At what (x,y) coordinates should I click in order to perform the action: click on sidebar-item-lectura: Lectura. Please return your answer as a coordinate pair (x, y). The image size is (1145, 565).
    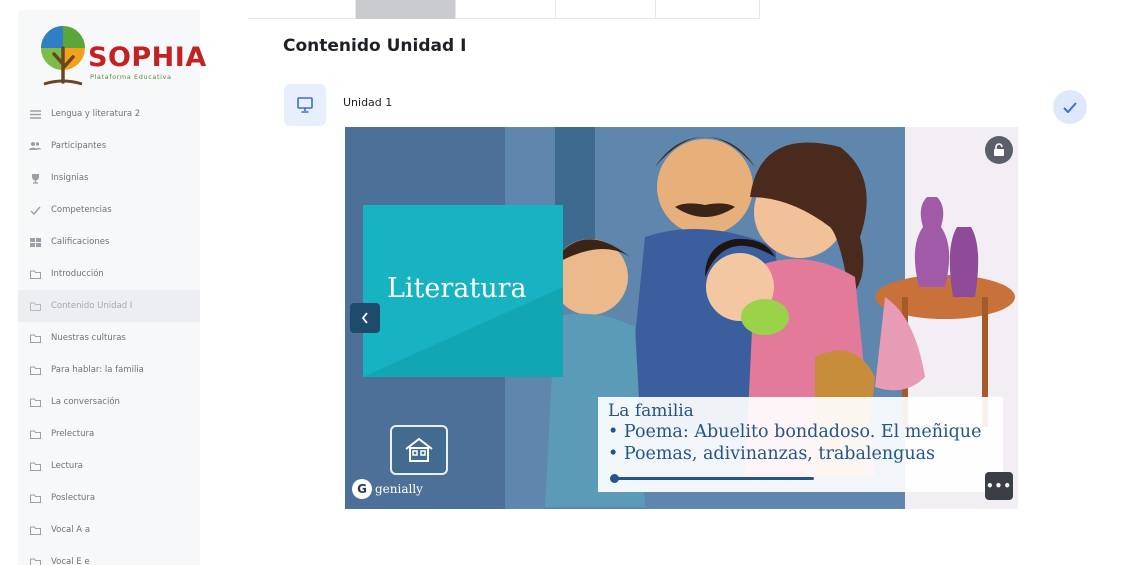
    Looking at the image, I should click on (109, 466).